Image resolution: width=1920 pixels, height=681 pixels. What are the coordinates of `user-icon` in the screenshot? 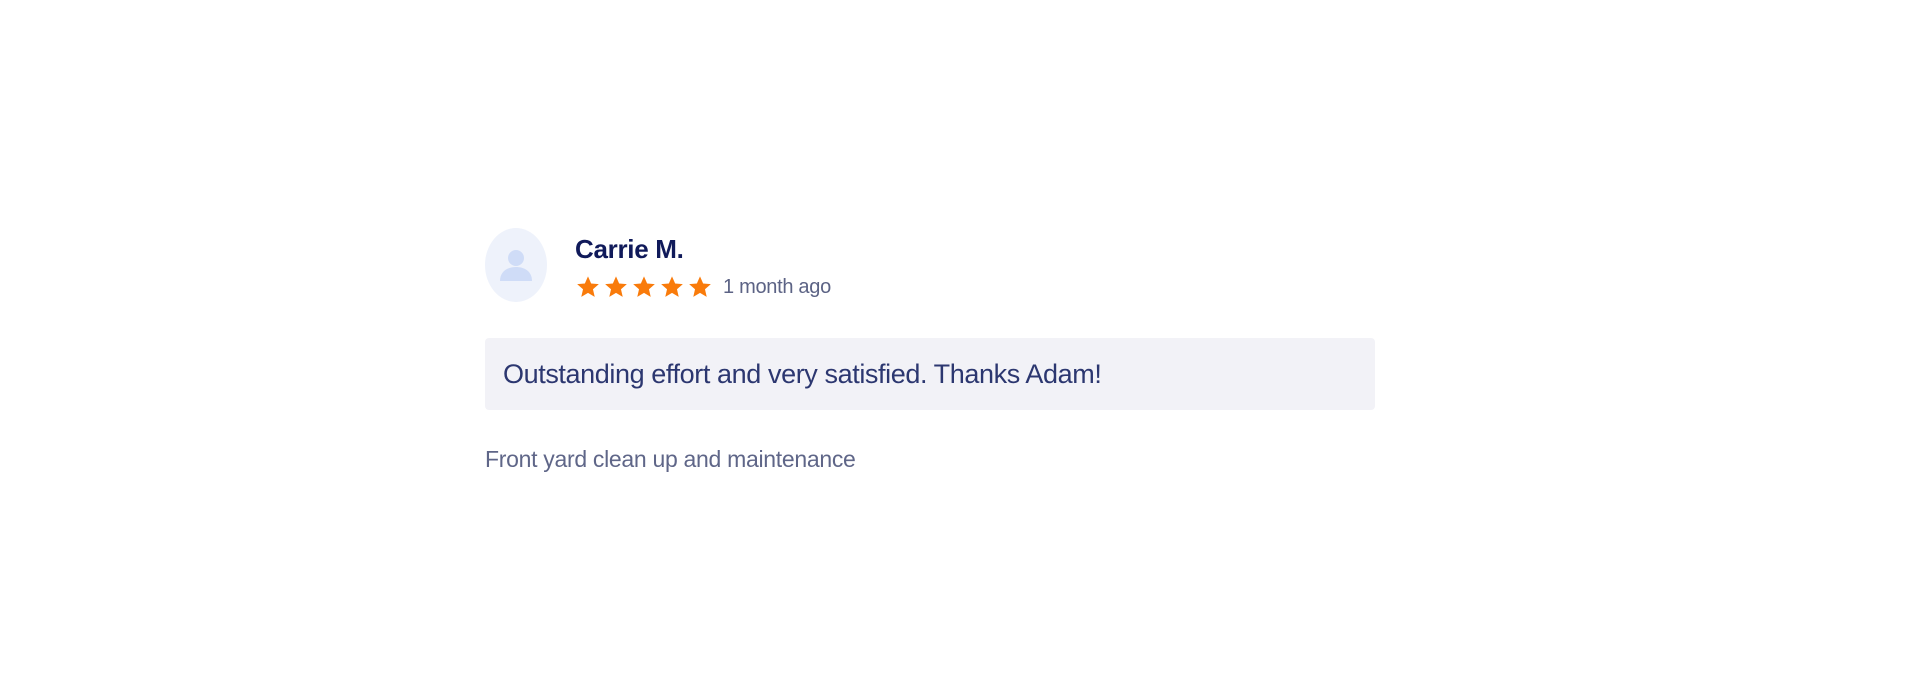 It's located at (516, 265).